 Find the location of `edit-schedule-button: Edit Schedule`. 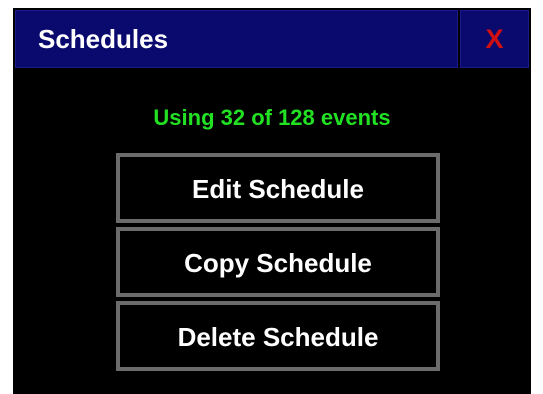

edit-schedule-button: Edit Schedule is located at coordinates (278, 188).